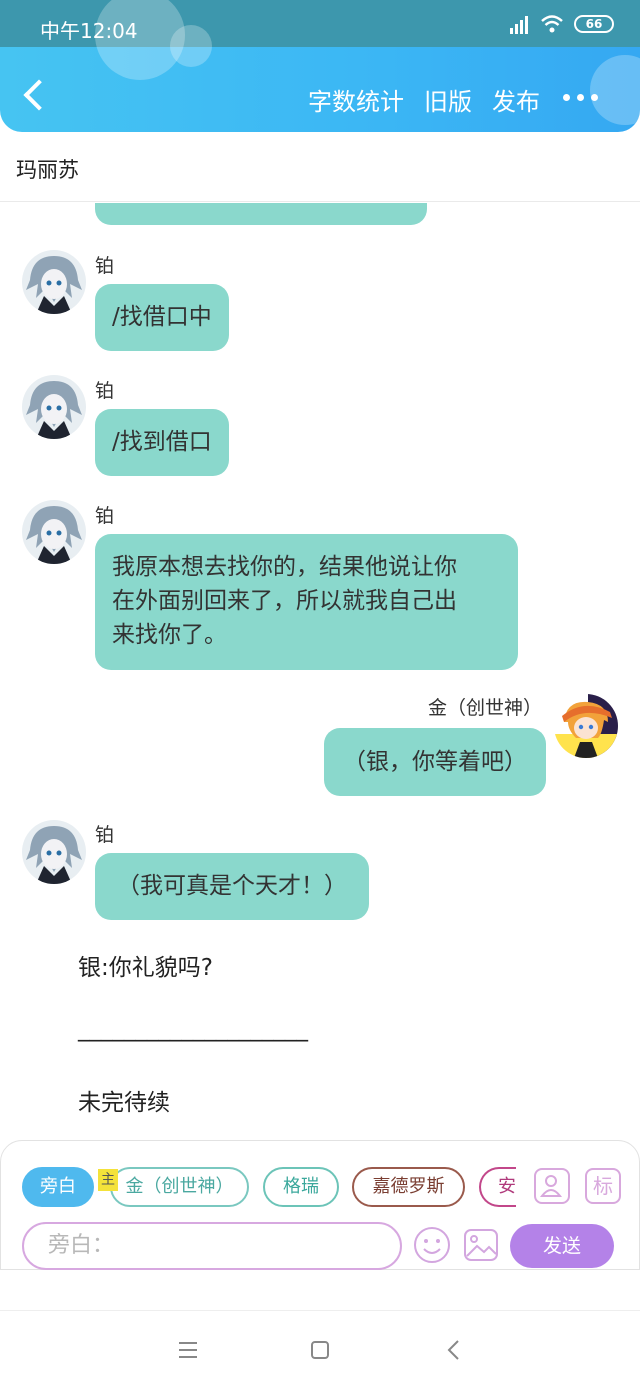 This screenshot has width=640, height=1387. I want to click on publish-button: 发布, so click(516, 99).